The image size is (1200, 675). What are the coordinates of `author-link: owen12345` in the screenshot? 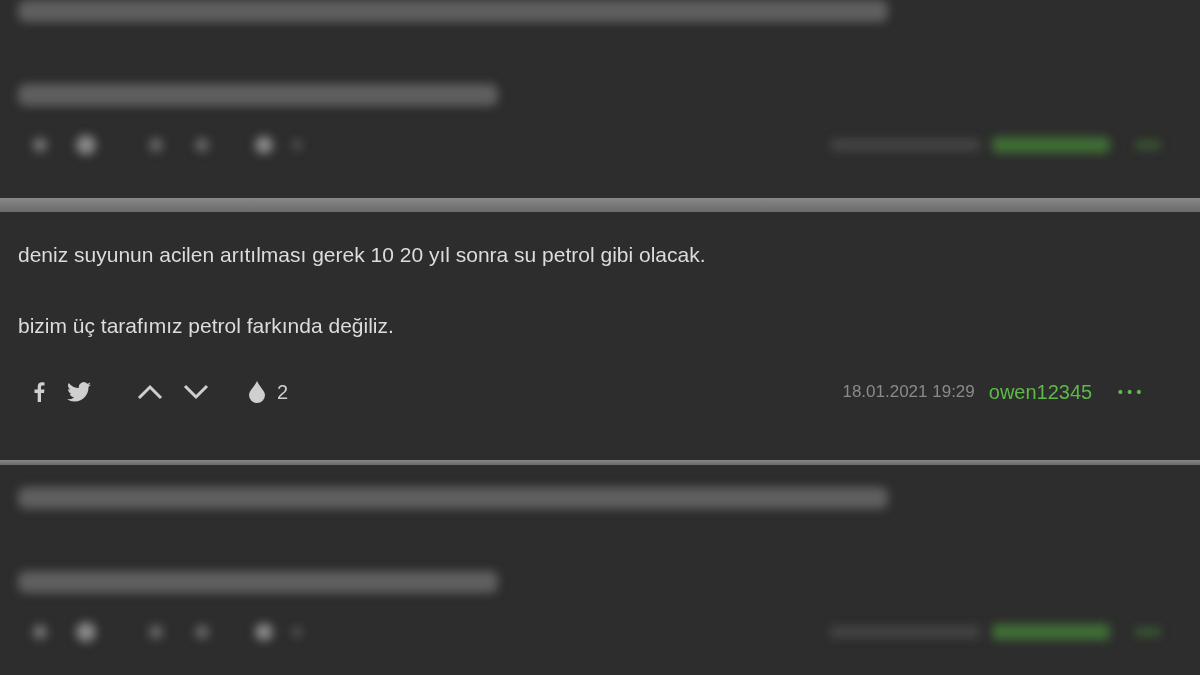 It's located at (1040, 392).